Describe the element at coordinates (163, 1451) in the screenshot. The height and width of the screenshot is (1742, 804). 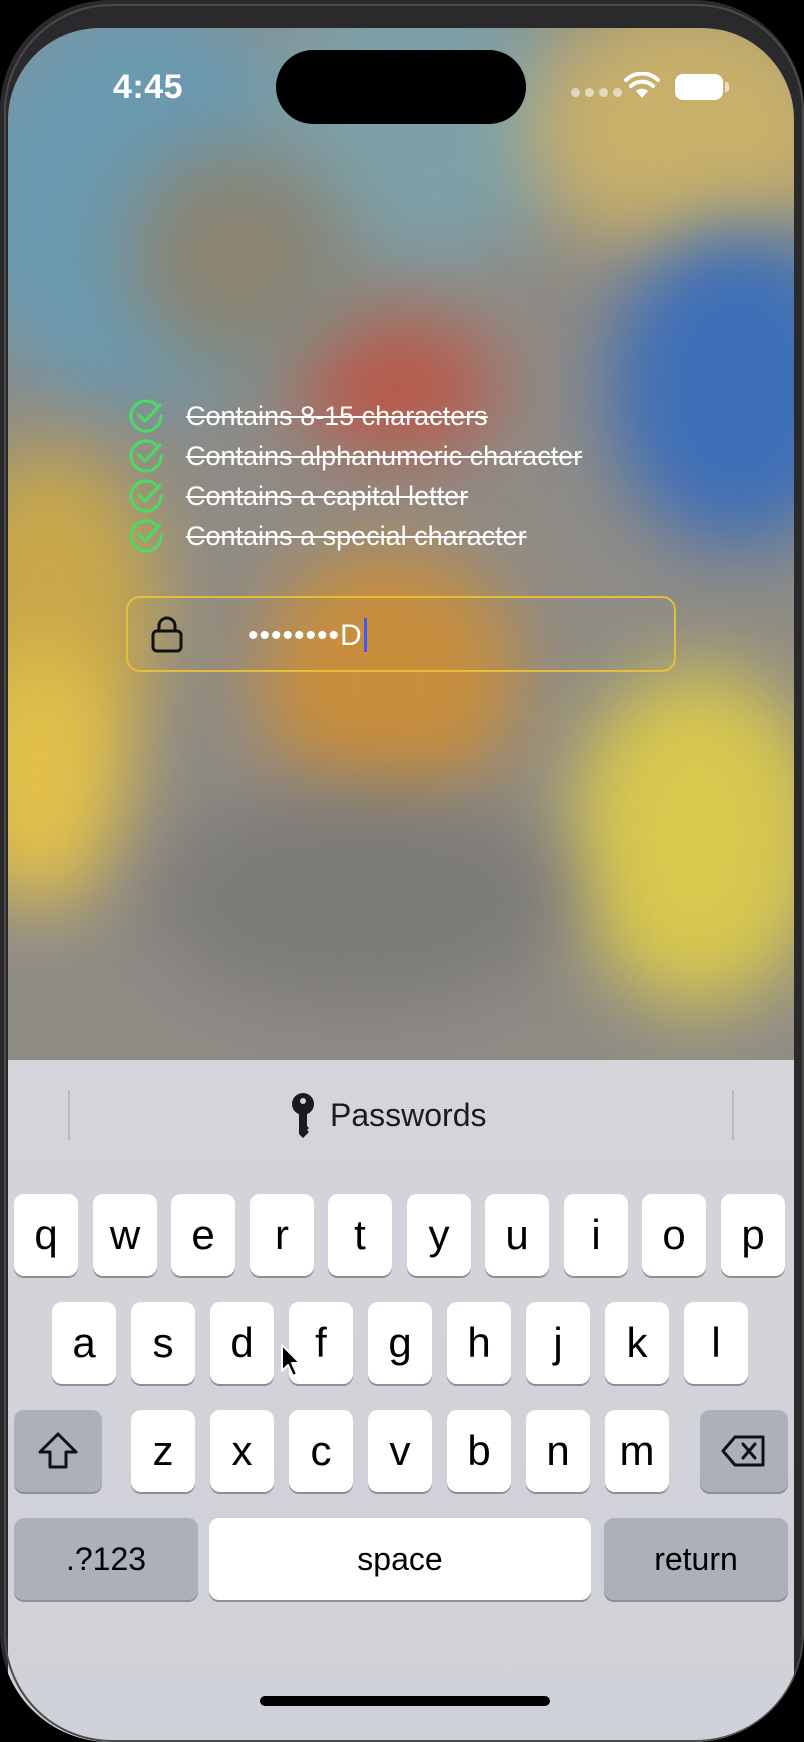
I see `key-z: z` at that location.